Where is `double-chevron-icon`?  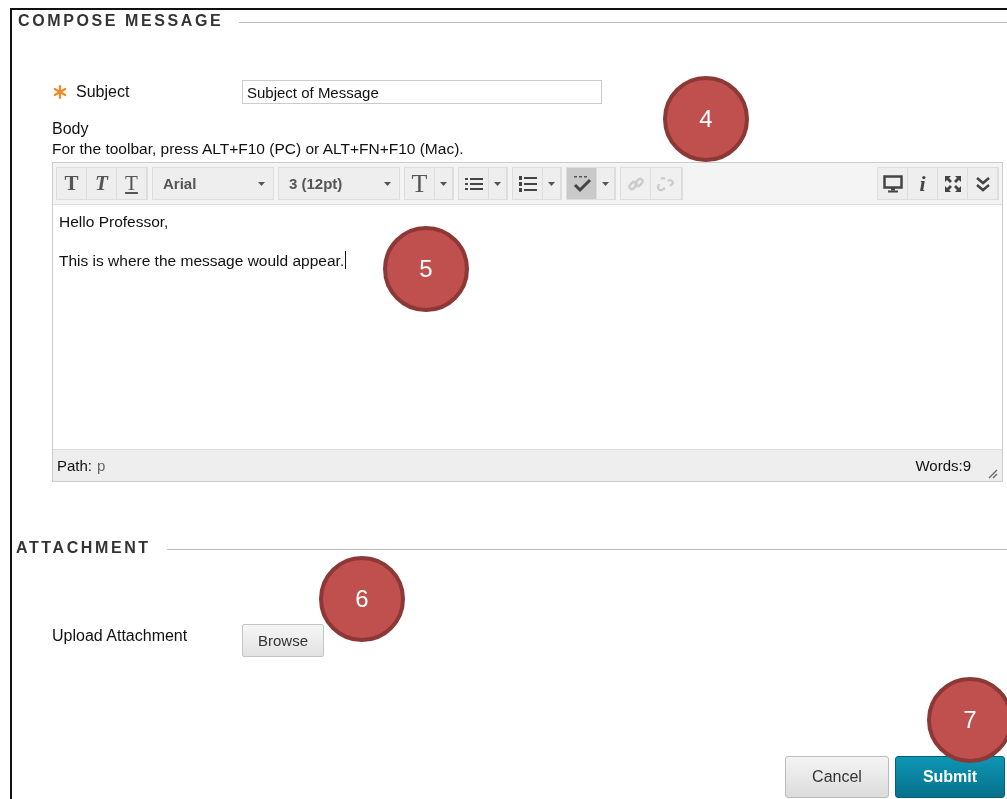 double-chevron-icon is located at coordinates (982, 183).